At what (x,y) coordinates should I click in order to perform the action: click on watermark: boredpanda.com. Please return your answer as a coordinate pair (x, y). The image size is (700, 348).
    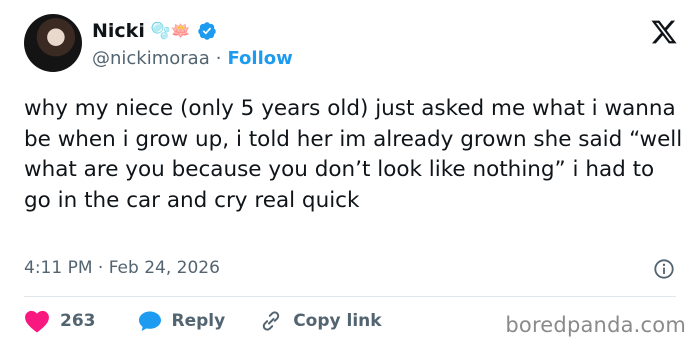
    Looking at the image, I should click on (595, 325).